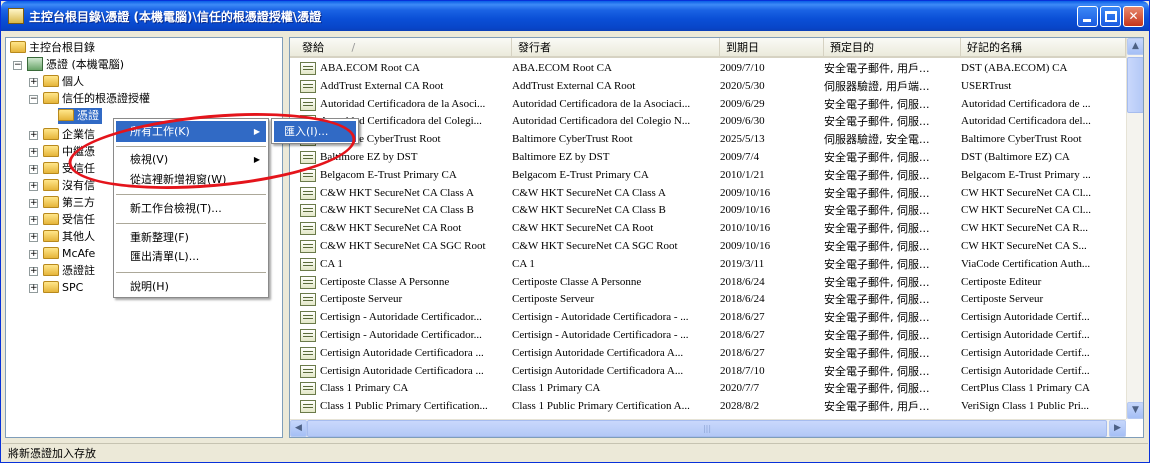 The height and width of the screenshot is (463, 1150). Describe the element at coordinates (191, 286) in the screenshot. I see `menu-item-help: 說明(H)` at that location.